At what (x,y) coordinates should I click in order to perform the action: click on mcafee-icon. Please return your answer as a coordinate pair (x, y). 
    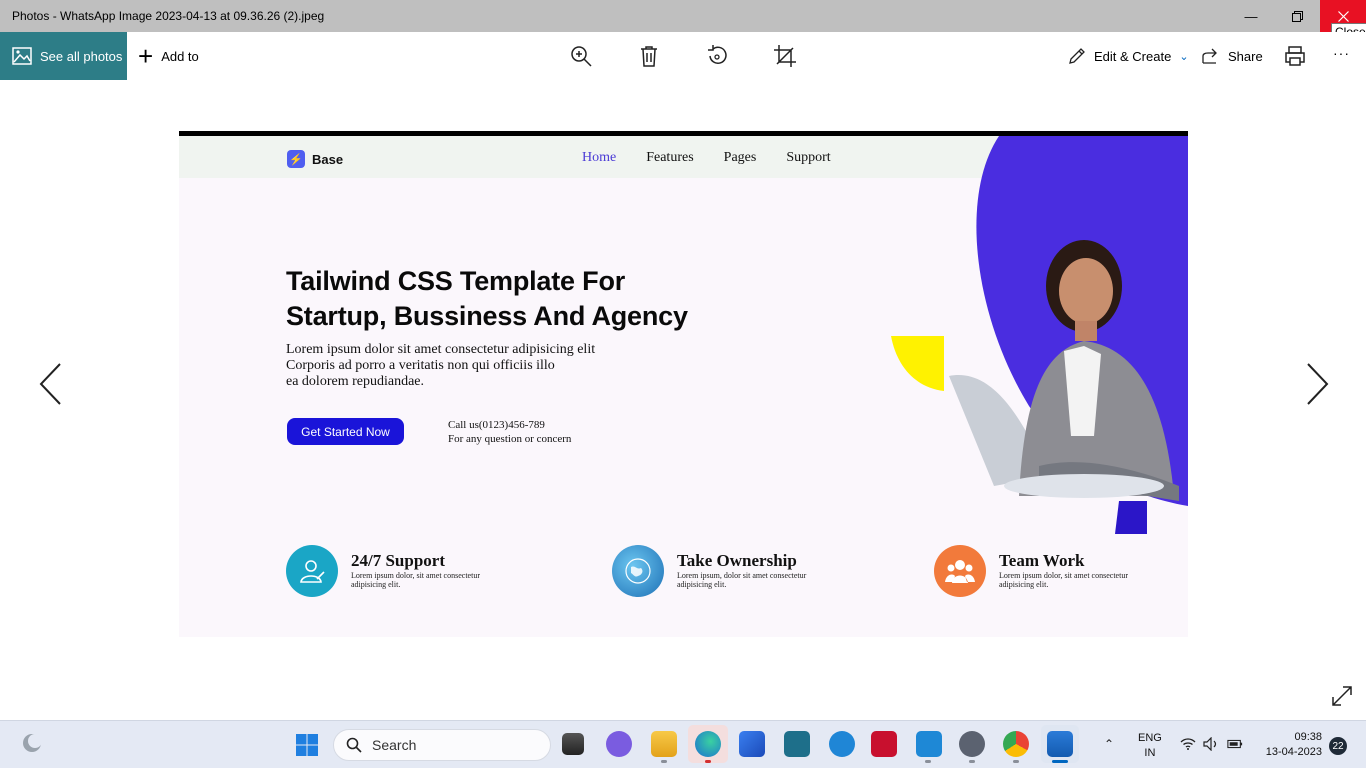
    Looking at the image, I should click on (884, 744).